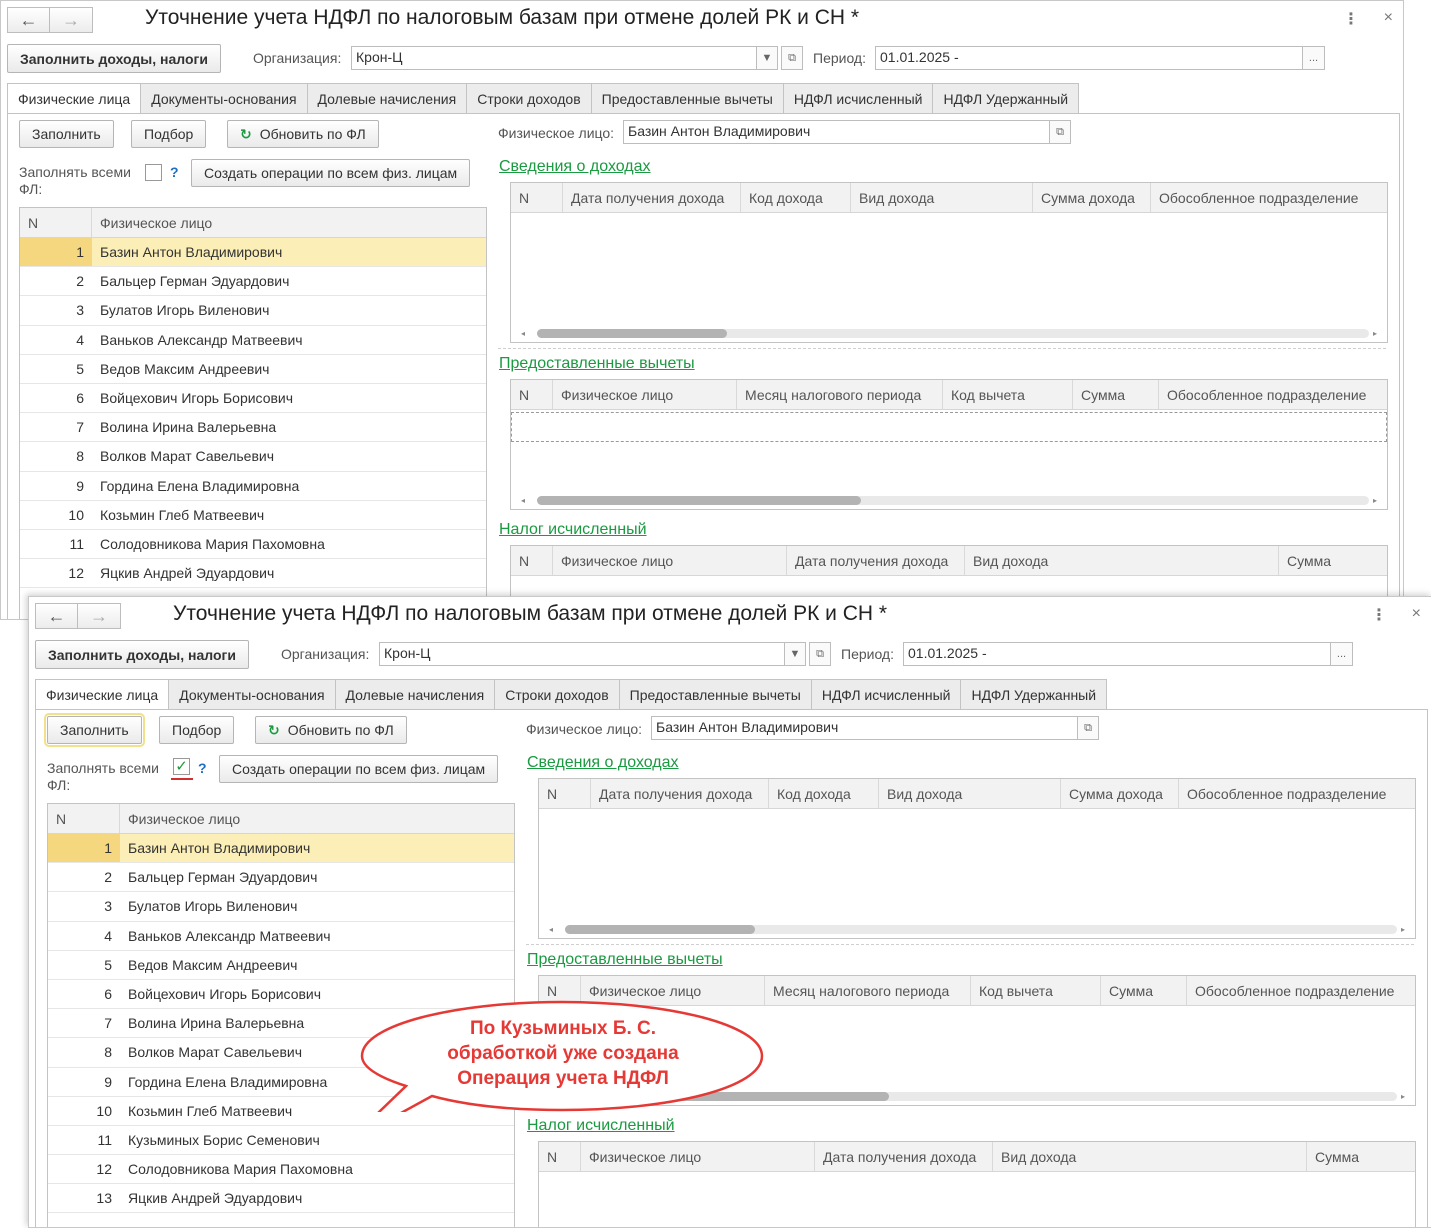  What do you see at coordinates (66, 134) in the screenshot?
I see `fill-button: Заполнить` at bounding box center [66, 134].